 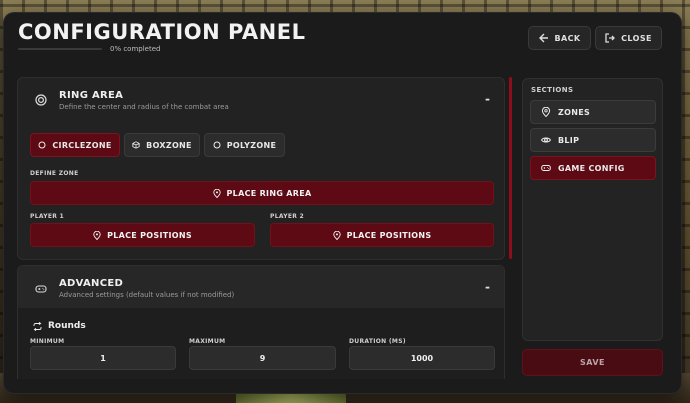 I want to click on sections-sidebar: SECTIONS ZONES BLIP GAME CONFIG, so click(x=592, y=209).